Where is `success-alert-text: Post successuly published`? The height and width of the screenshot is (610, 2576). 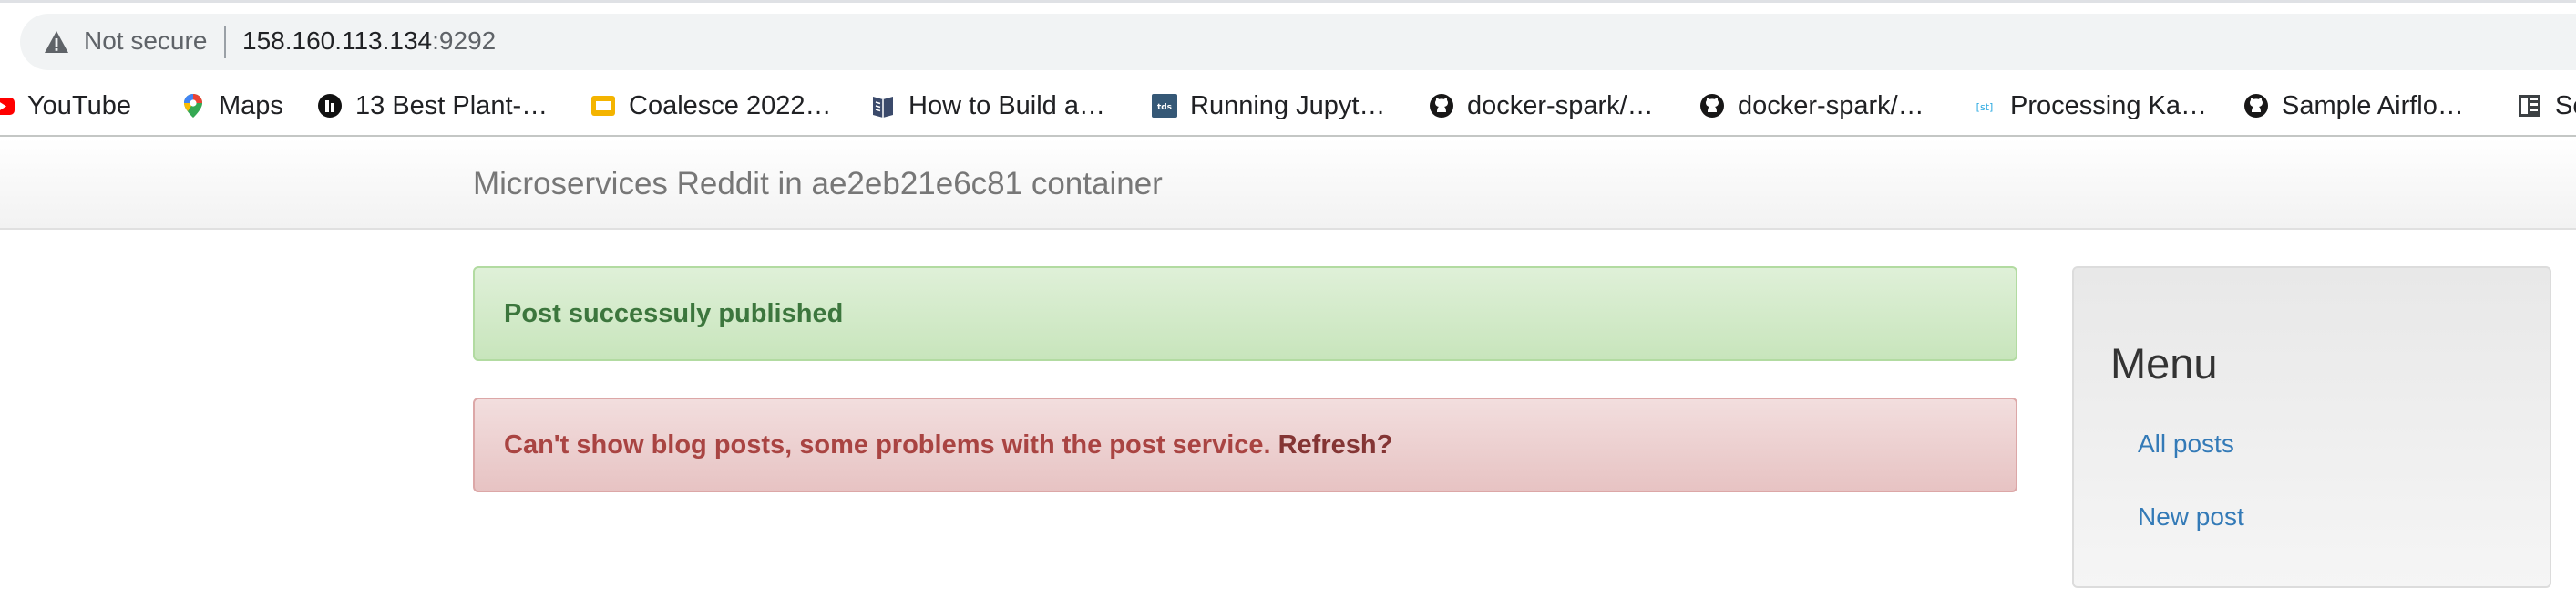 success-alert-text: Post successuly published is located at coordinates (674, 313).